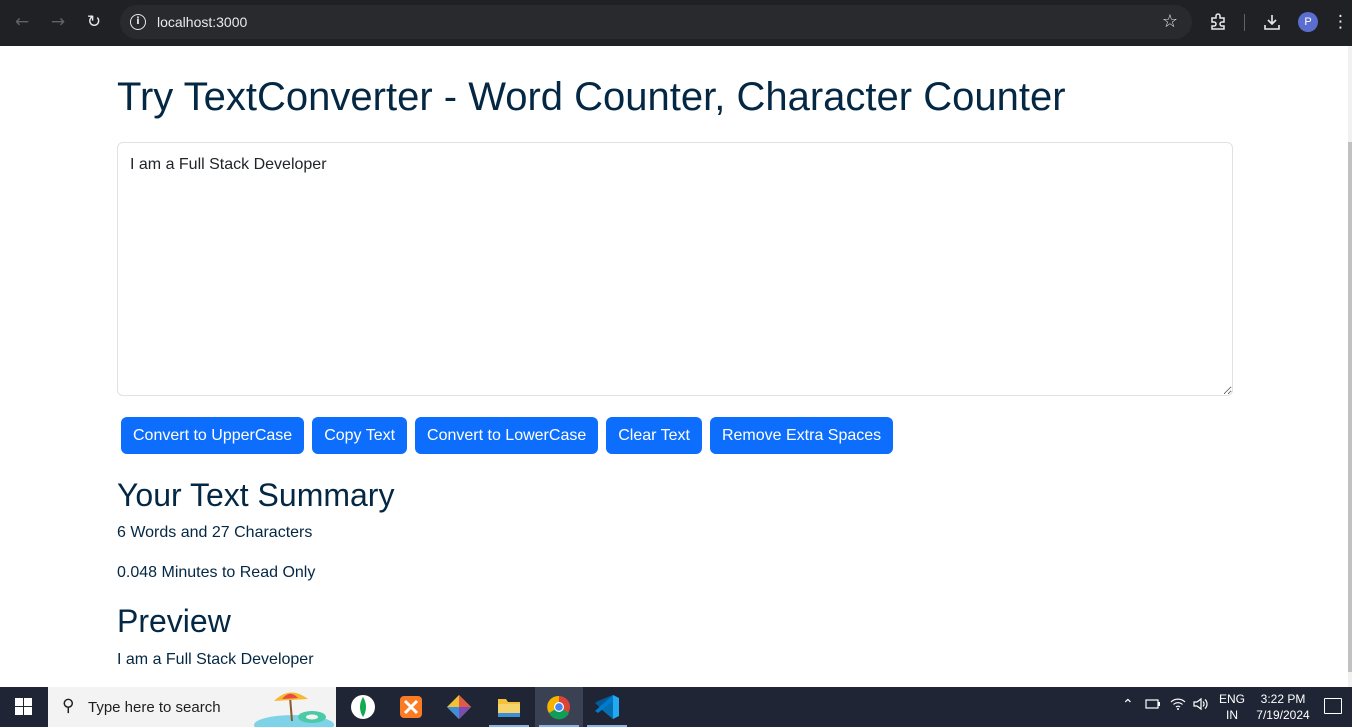  What do you see at coordinates (1272, 22) in the screenshot?
I see `downloads-icon` at bounding box center [1272, 22].